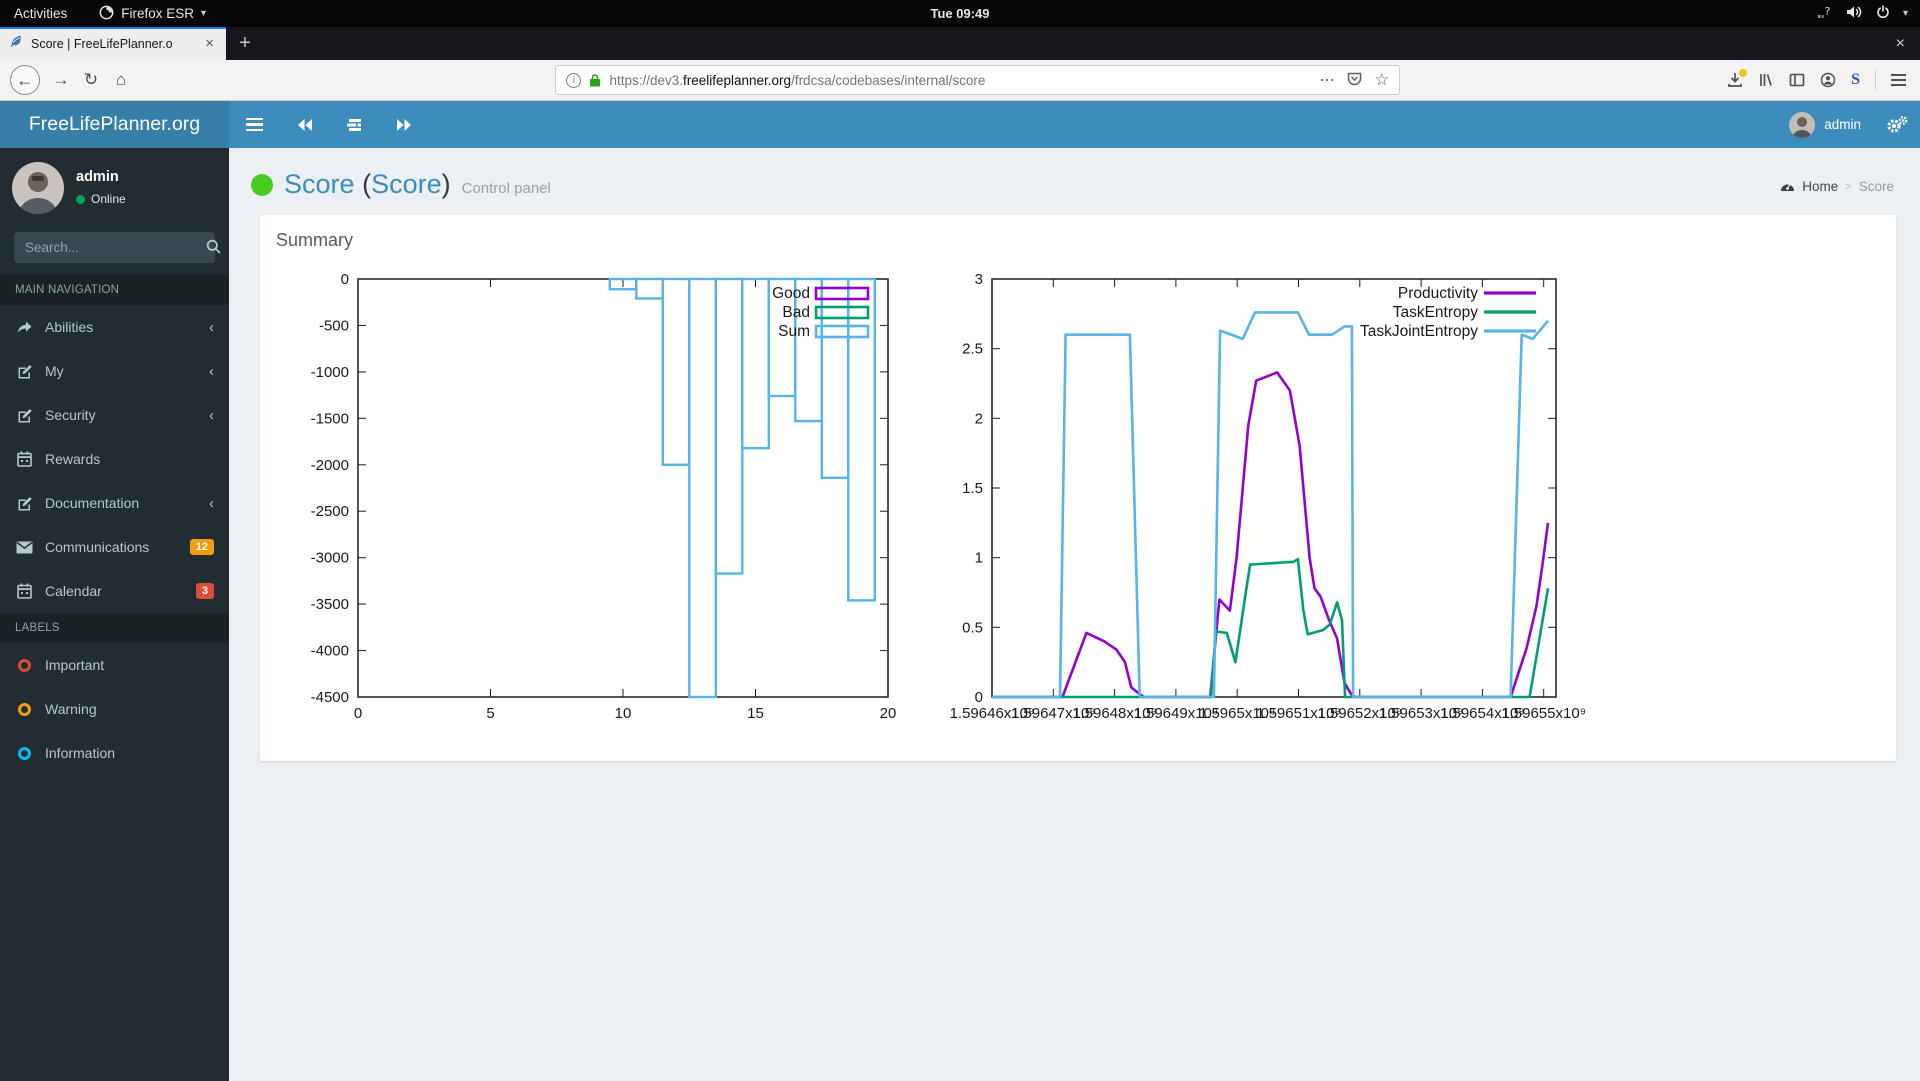 This screenshot has height=1081, width=1920. Describe the element at coordinates (972, 627) in the screenshot. I see `svg-text: 0.5` at that location.